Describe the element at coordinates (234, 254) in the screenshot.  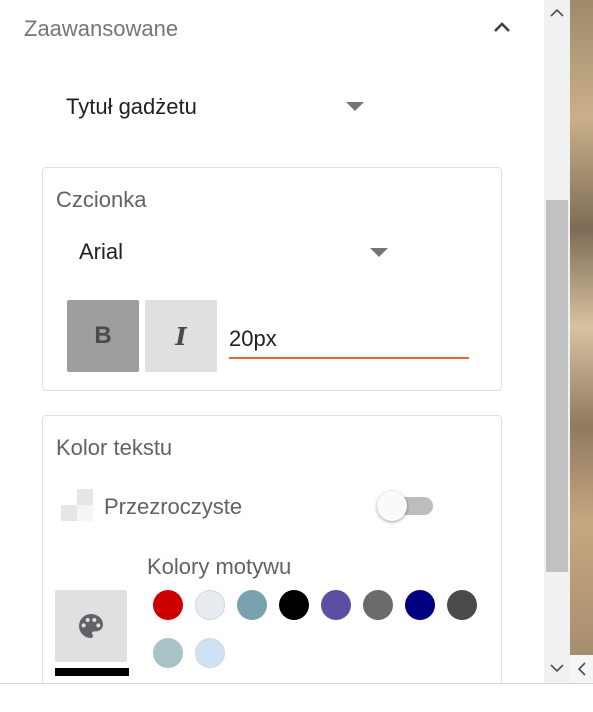
I see `font-family-dropdown: Arial` at that location.